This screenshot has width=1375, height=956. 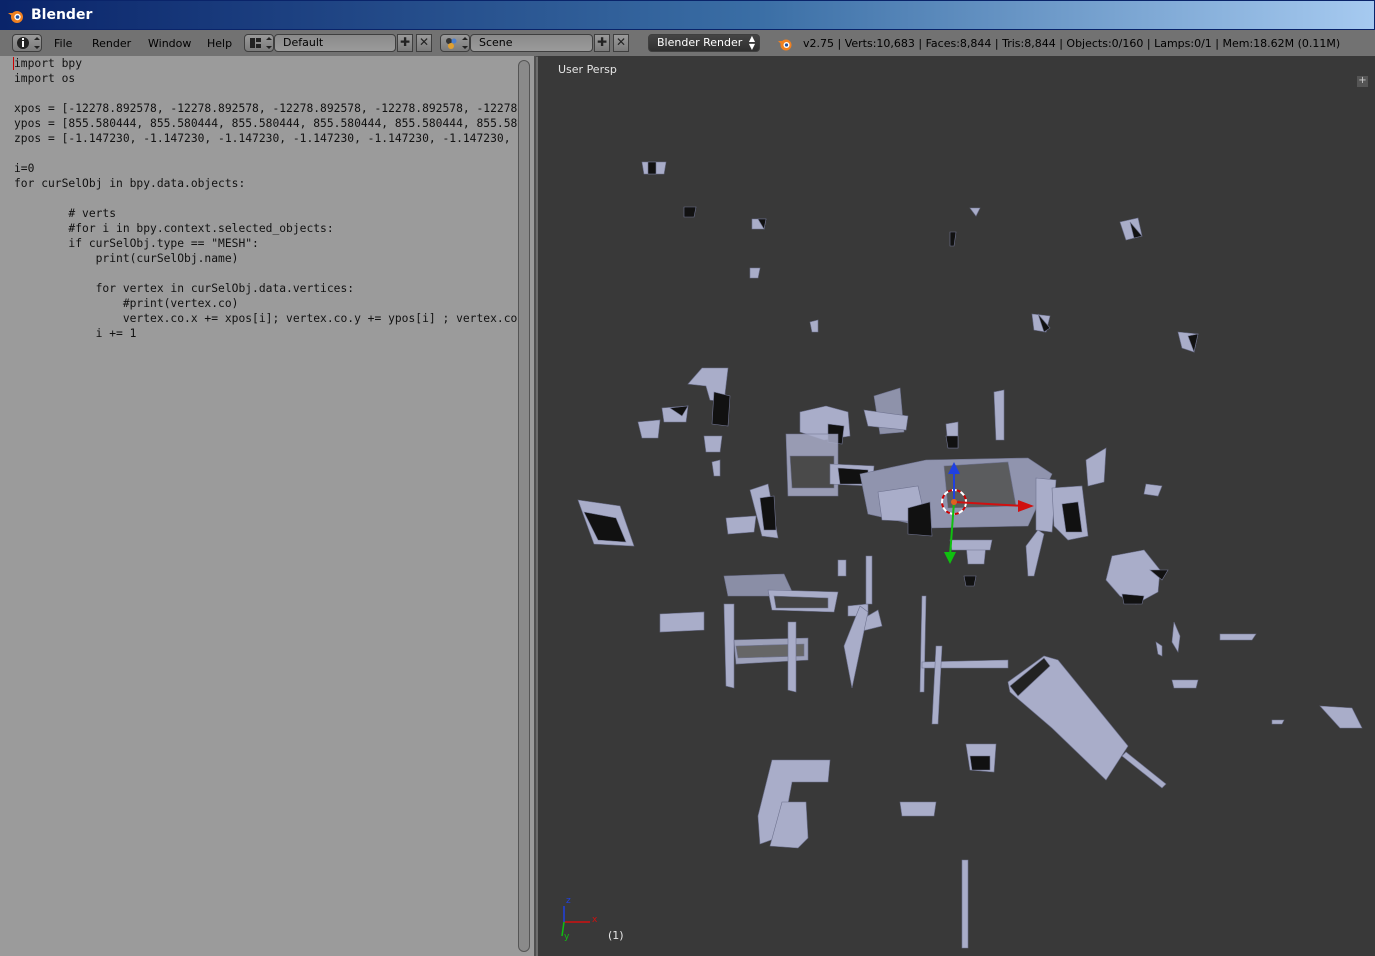 What do you see at coordinates (266, 303) in the screenshot?
I see `code-line: #print(vertex.co)` at bounding box center [266, 303].